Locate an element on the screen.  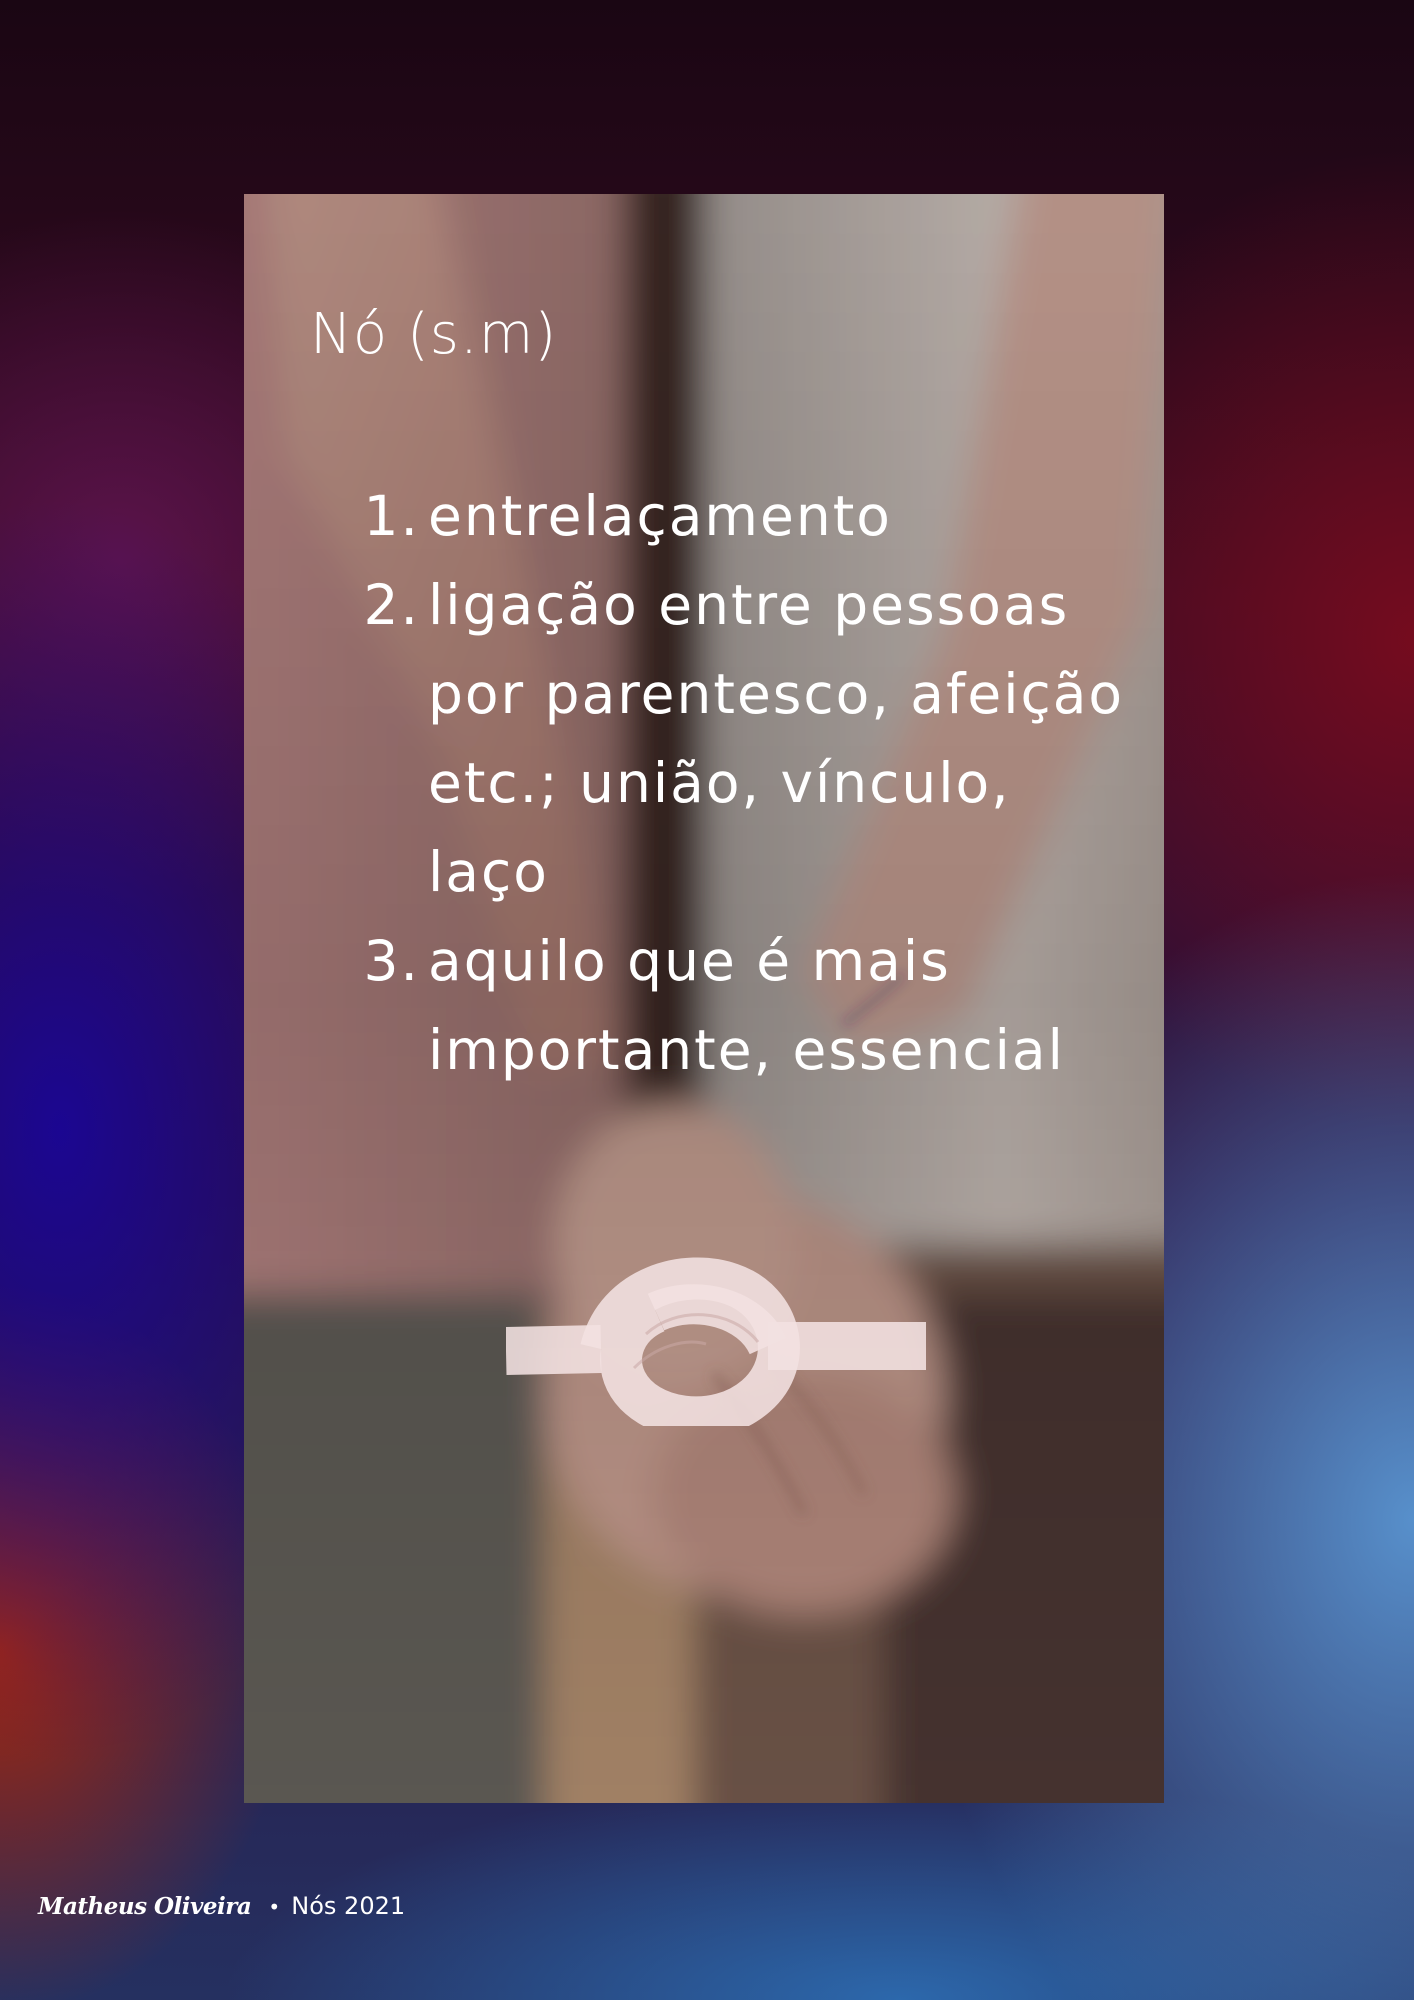
definition-title: Nó (s.m) is located at coordinates (434, 334).